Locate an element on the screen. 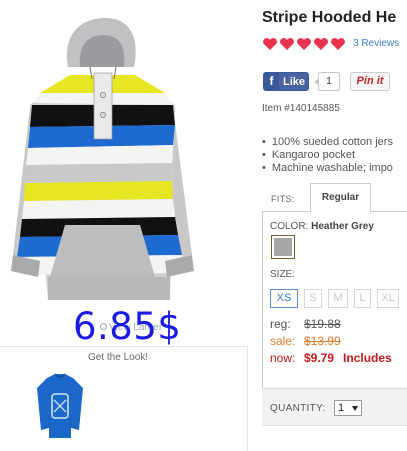 The image size is (407, 451). regular-price-label: reg: is located at coordinates (280, 324).